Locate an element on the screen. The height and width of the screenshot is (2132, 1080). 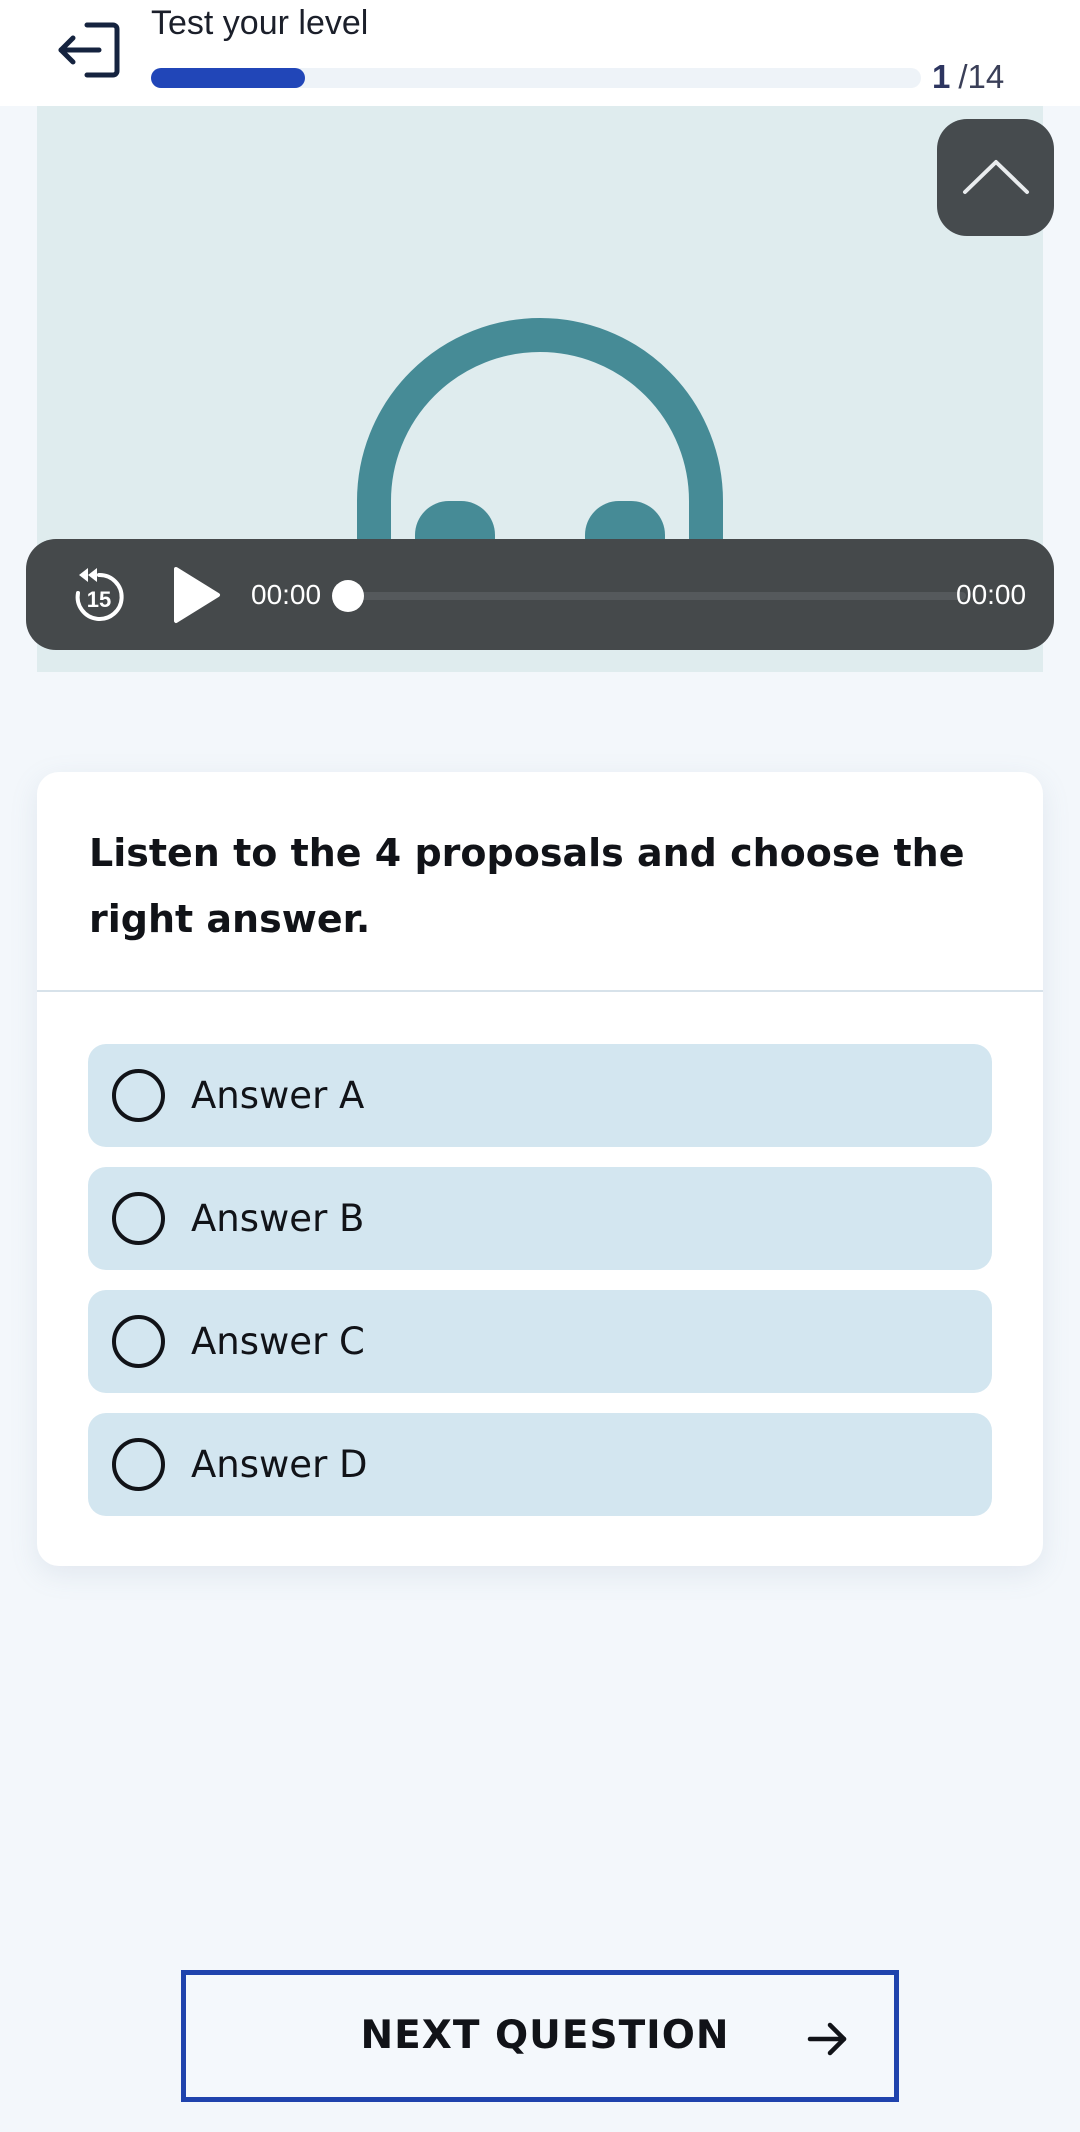
arrow-right-icon is located at coordinates (828, 2041).